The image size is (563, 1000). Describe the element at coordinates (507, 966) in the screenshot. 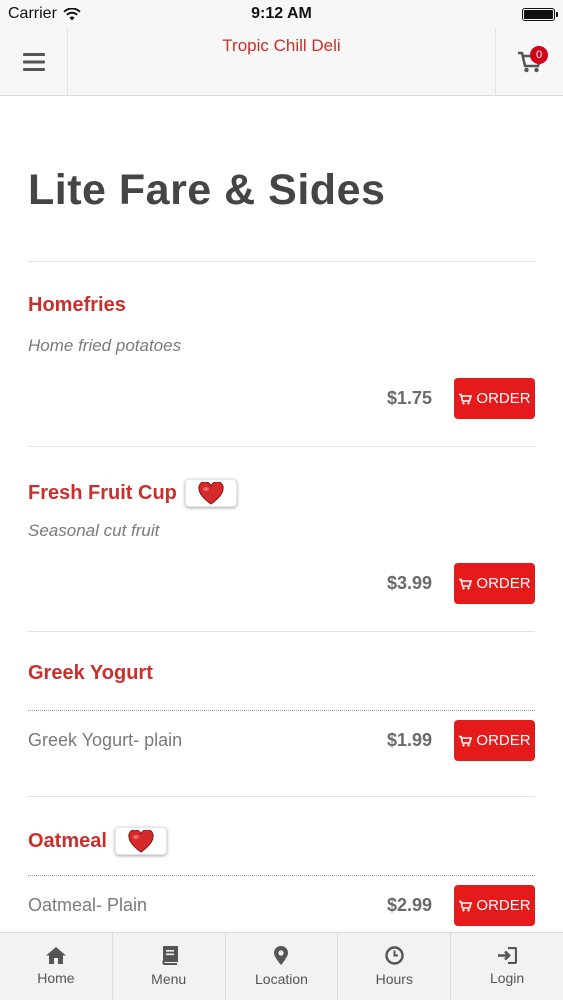

I see `nav-login: Login` at that location.